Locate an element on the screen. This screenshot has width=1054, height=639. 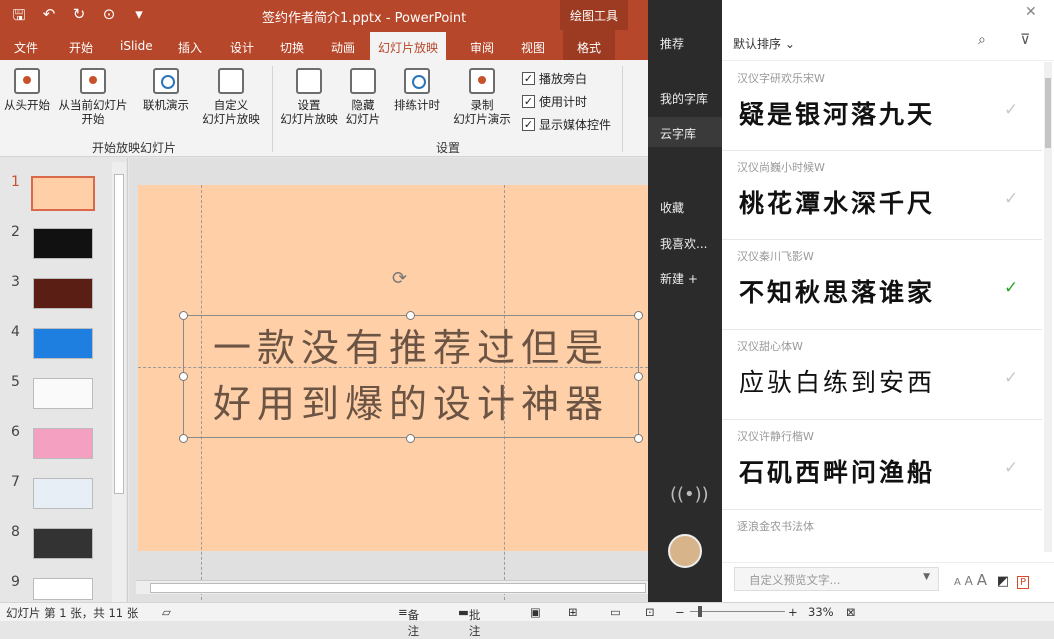
online-present-button: 联机演示 is located at coordinates (166, 90).